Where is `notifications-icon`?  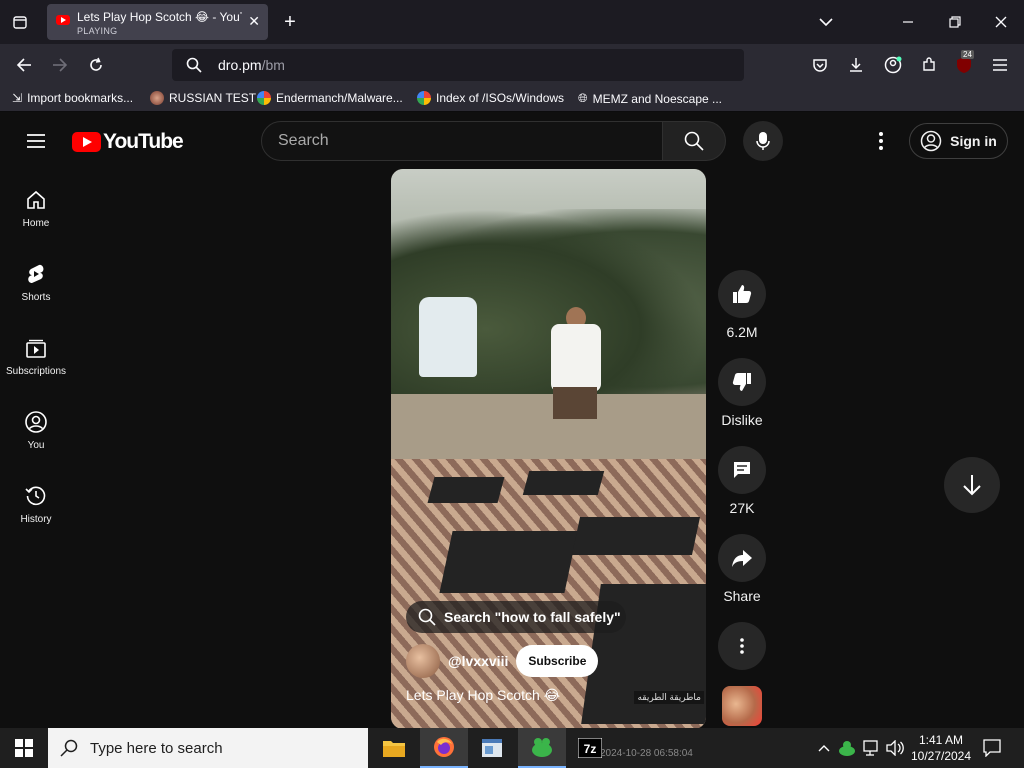
notifications-icon is located at coordinates (992, 748).